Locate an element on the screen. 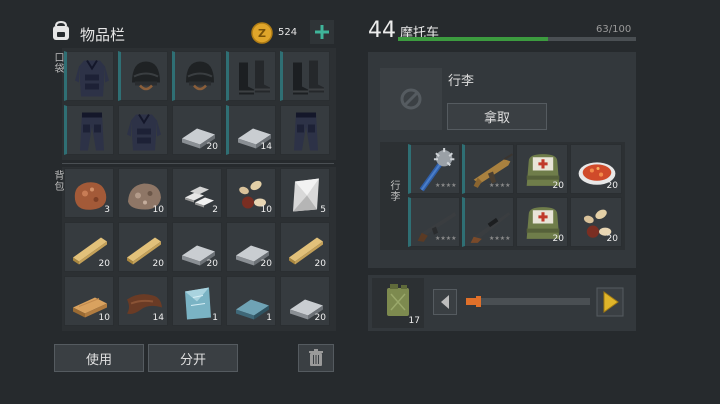 This screenshot has width=720, height=404. item-count: 2 is located at coordinates (215, 210).